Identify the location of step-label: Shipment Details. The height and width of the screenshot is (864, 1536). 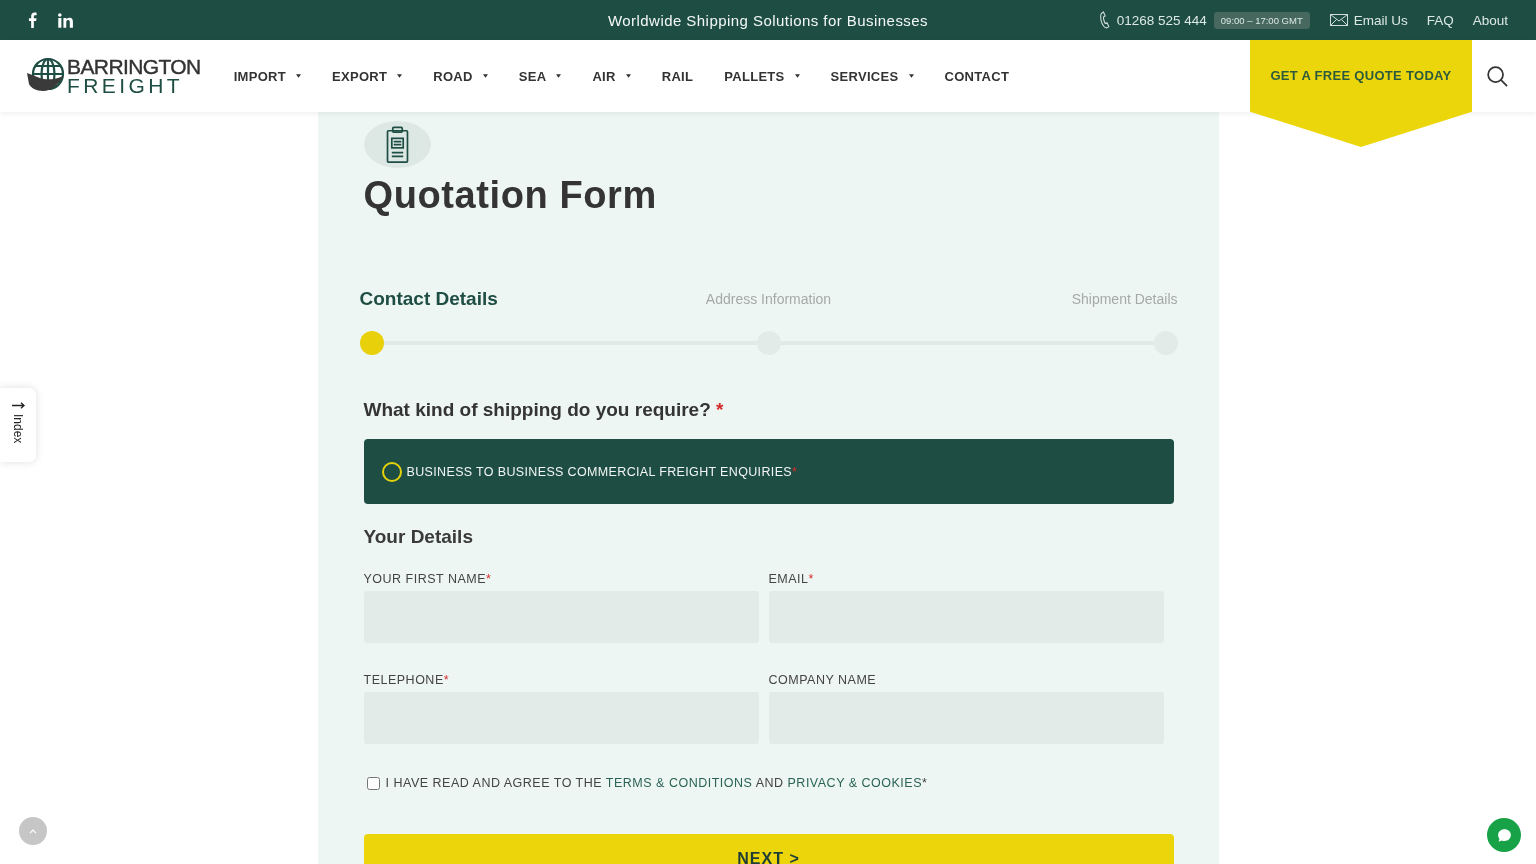
(1124, 299).